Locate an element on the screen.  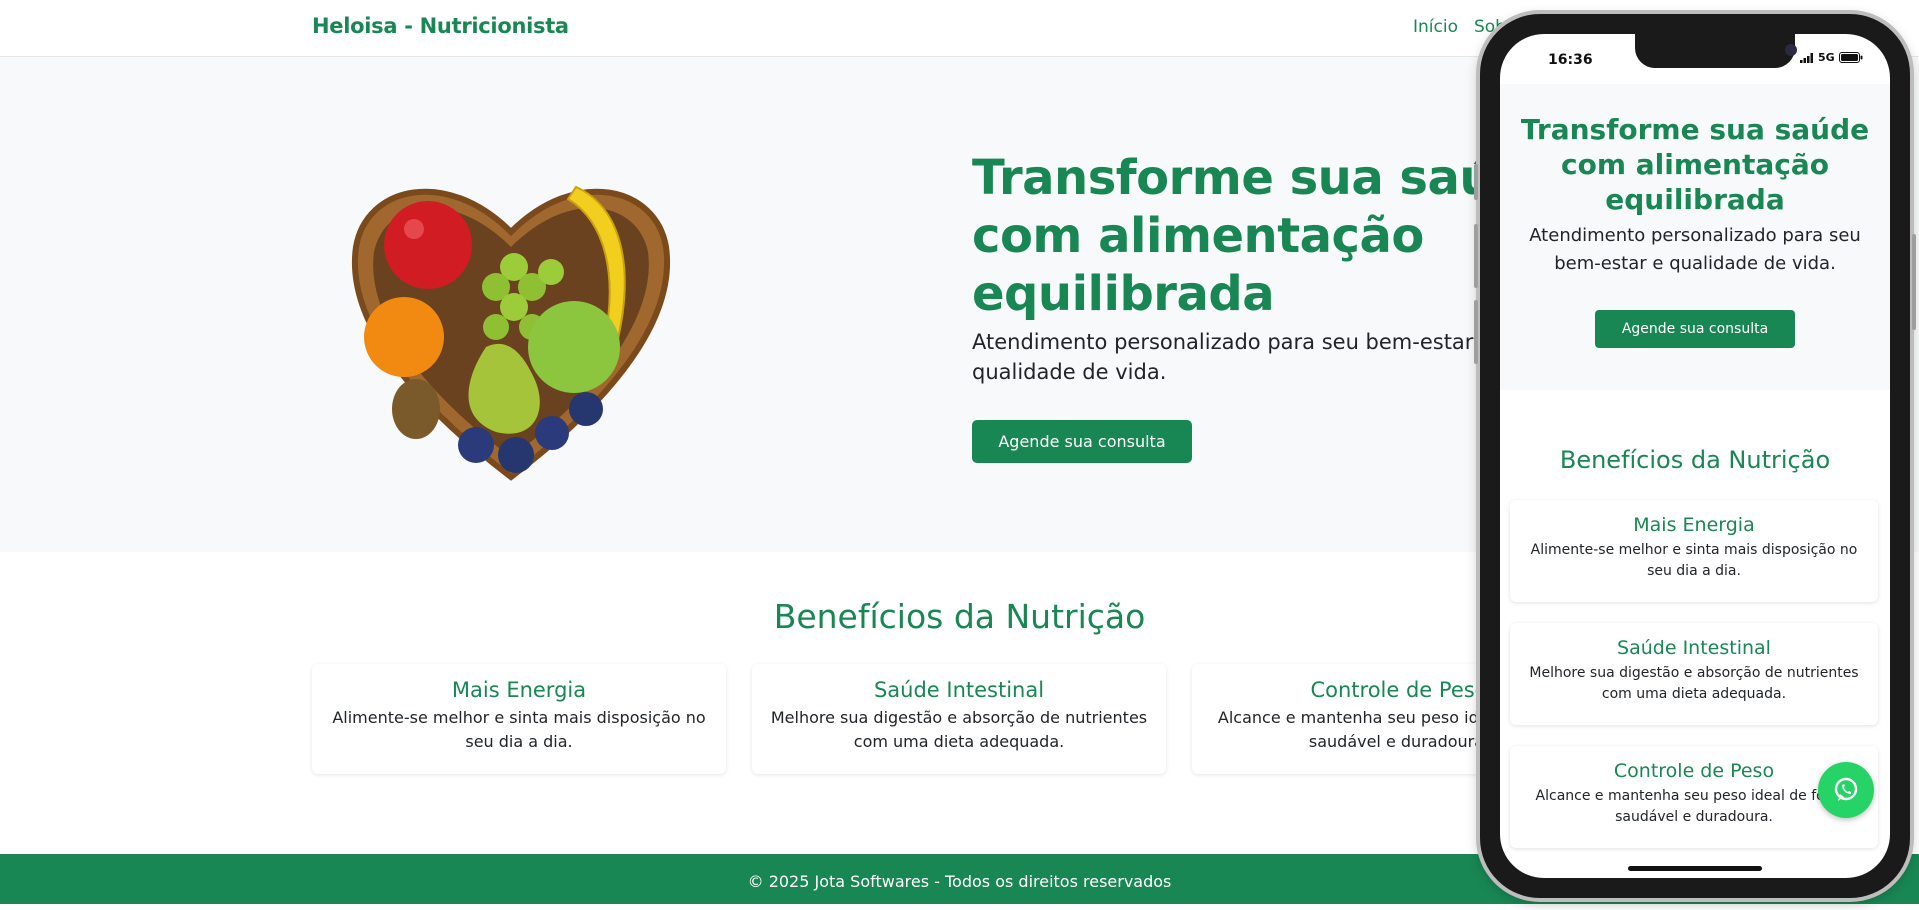
battery-icon is located at coordinates (1850, 57).